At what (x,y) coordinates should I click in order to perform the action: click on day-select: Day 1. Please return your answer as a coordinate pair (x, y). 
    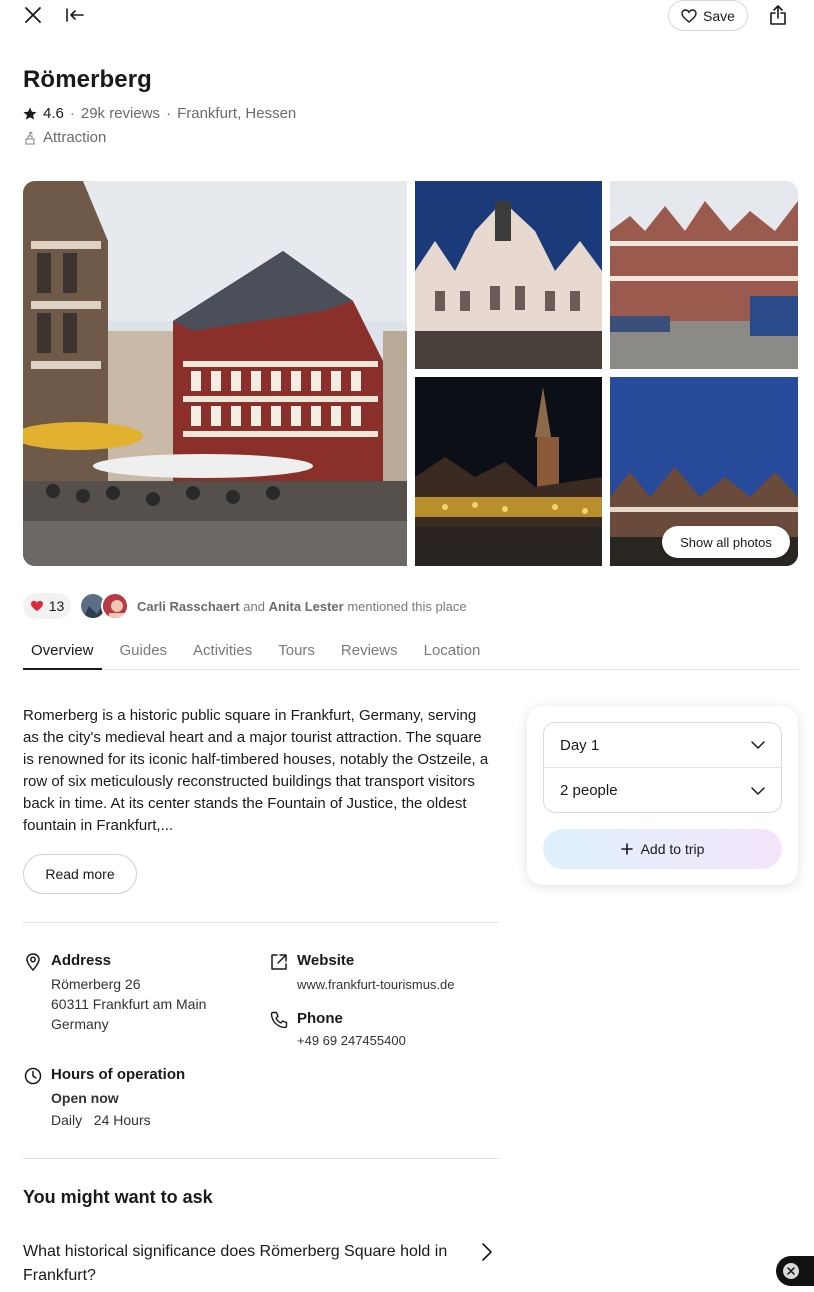
    Looking at the image, I should click on (662, 745).